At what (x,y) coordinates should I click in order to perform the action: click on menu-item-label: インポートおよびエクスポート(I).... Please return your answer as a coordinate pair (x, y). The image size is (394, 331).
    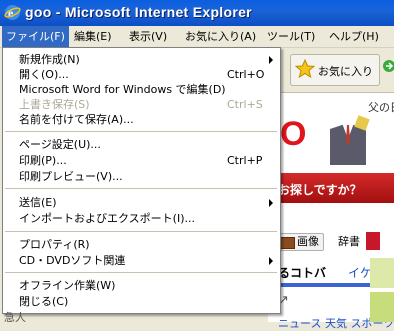
    Looking at the image, I should click on (107, 218).